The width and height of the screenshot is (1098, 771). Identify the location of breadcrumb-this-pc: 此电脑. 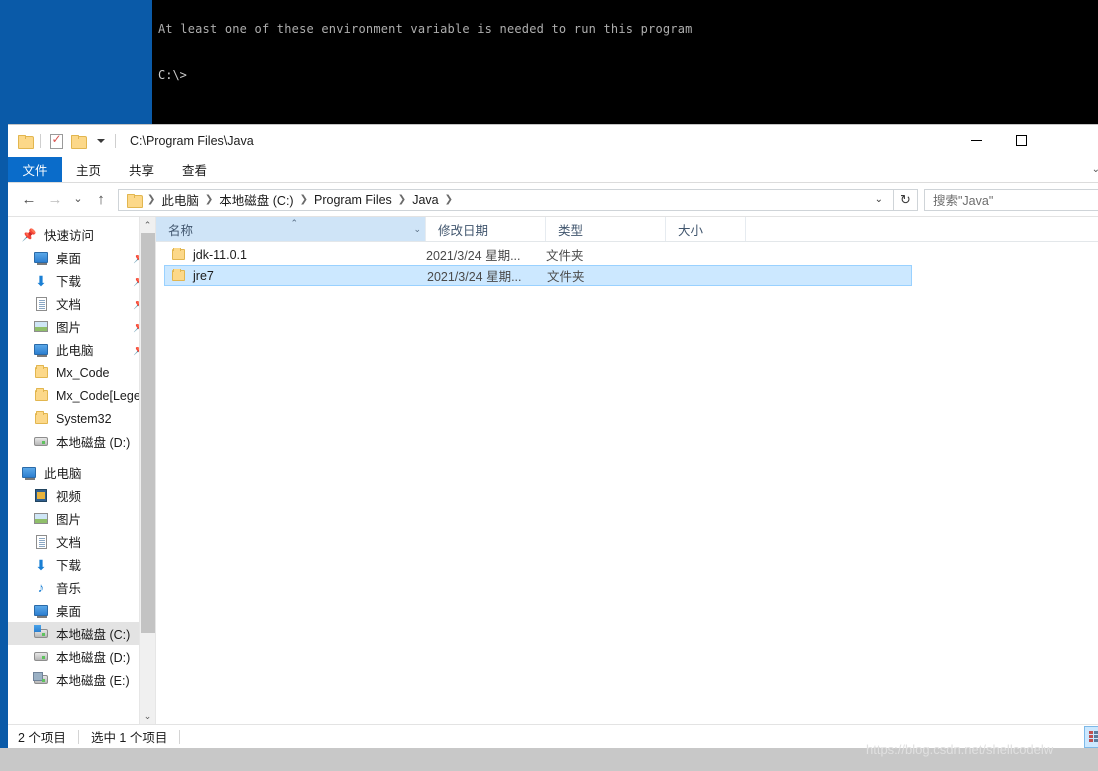
(180, 199).